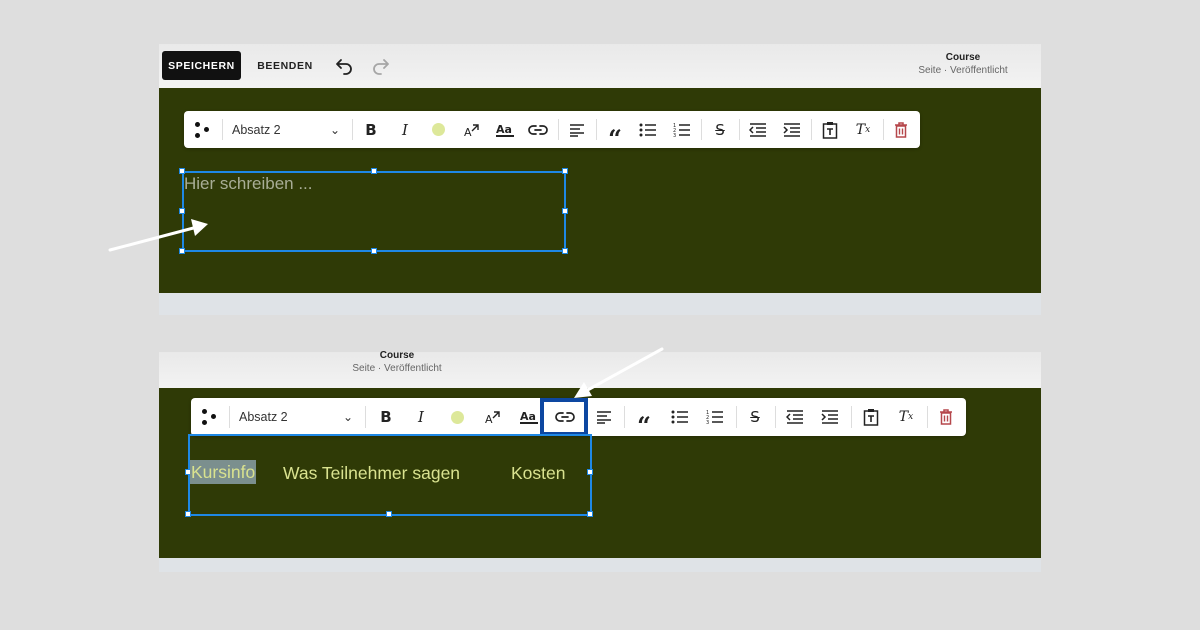 The width and height of the screenshot is (1200, 630). Describe the element at coordinates (285, 65) in the screenshot. I see `exit-button: BEENDEN` at that location.